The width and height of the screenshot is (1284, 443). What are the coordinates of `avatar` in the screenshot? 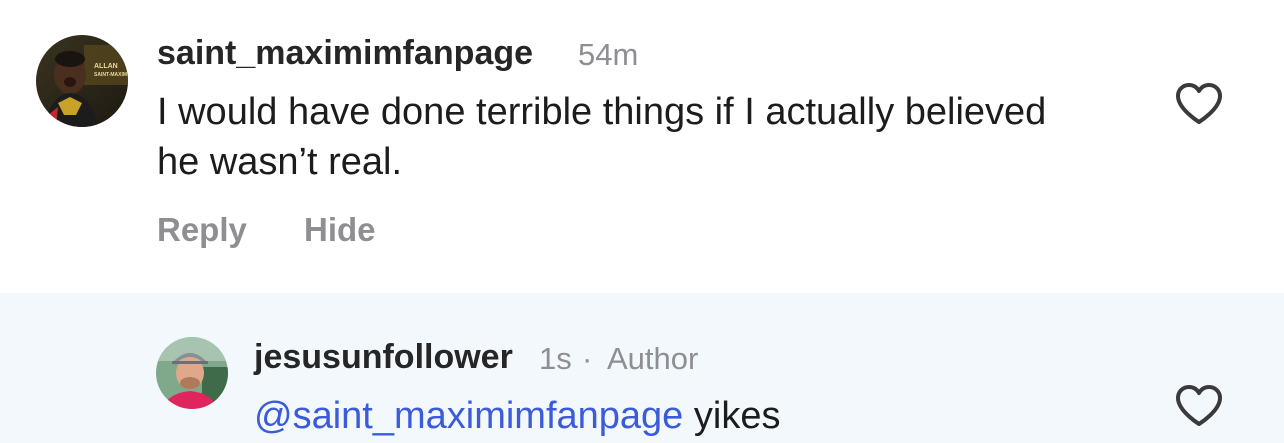 It's located at (192, 373).